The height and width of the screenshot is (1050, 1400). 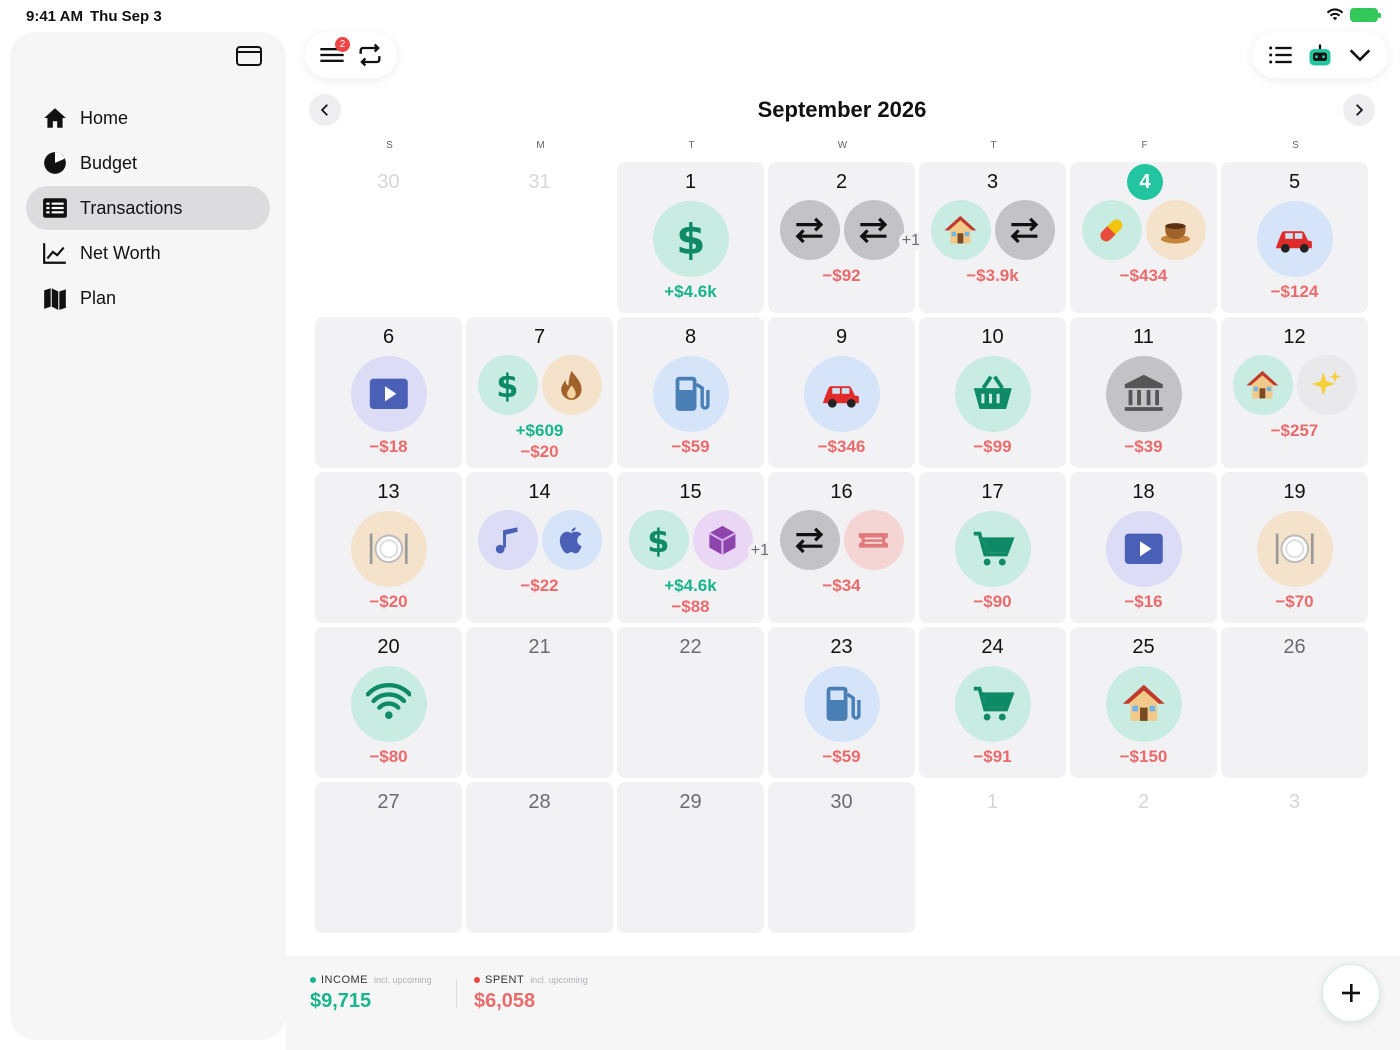 What do you see at coordinates (1294, 547) in the screenshot?
I see `calendar-day: 19 −$70` at bounding box center [1294, 547].